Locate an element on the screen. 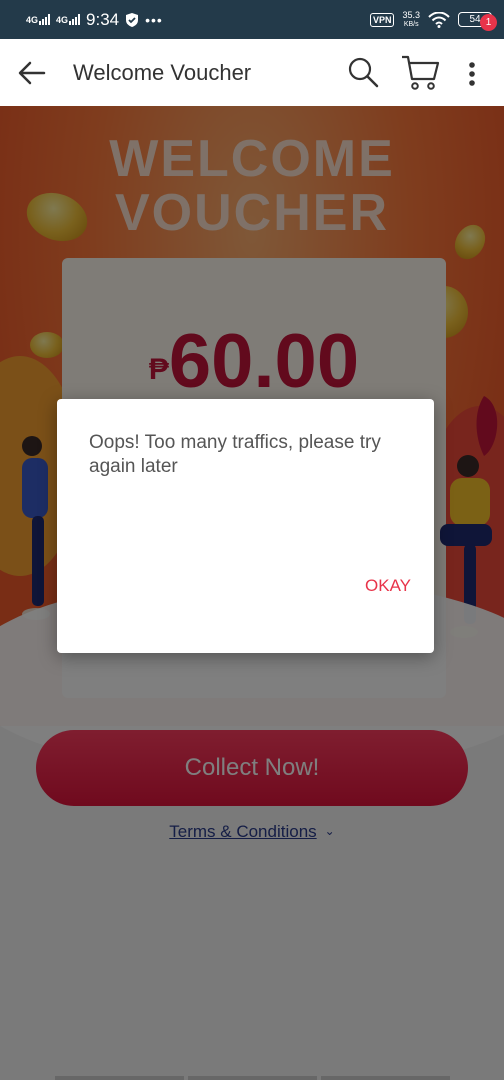 This screenshot has height=1080, width=504. battery-level: 54 is located at coordinates (475, 19).